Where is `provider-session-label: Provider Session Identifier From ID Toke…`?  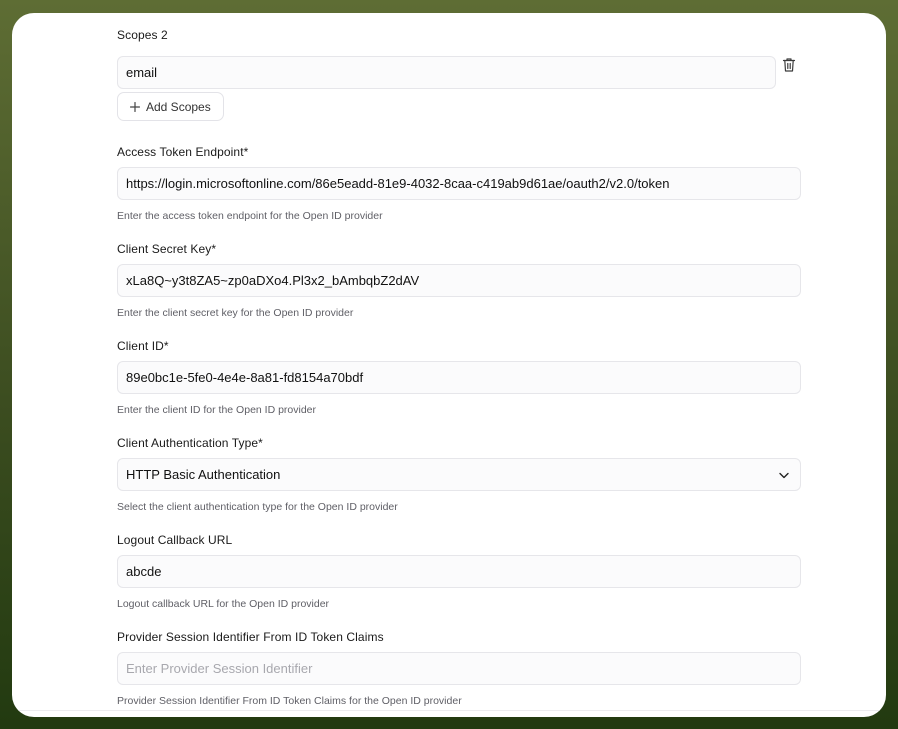
provider-session-label: Provider Session Identifier From ID Toke… is located at coordinates (250, 637).